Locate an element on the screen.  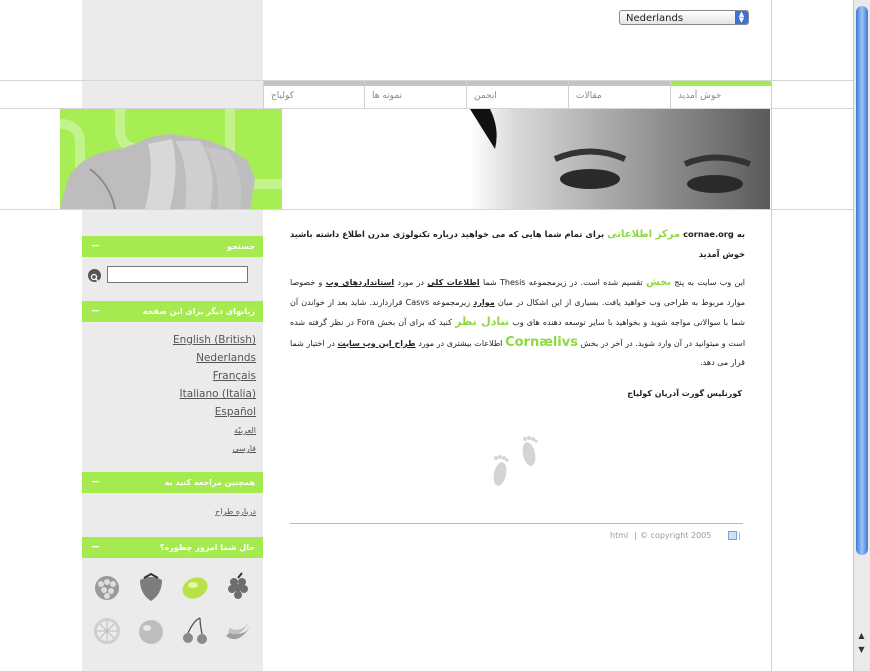
languages-panel-header: − زبانهای دیگر برای این صفحه is located at coordinates (172, 311).